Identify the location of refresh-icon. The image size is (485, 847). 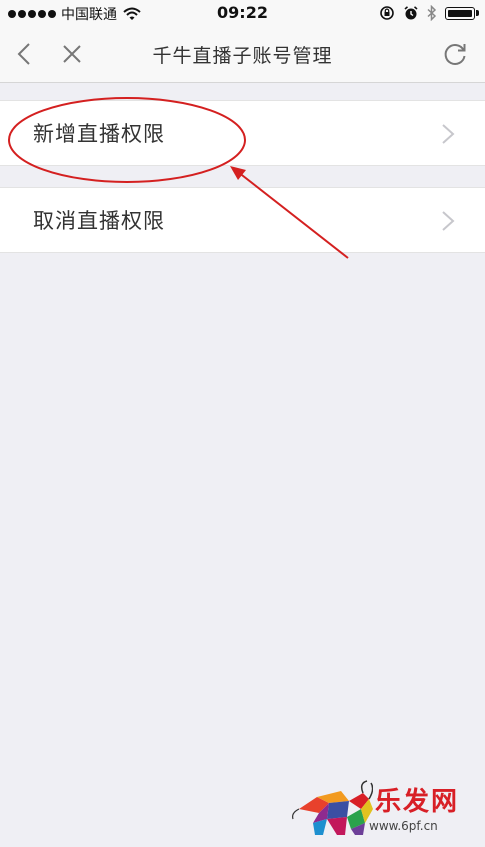
(455, 54).